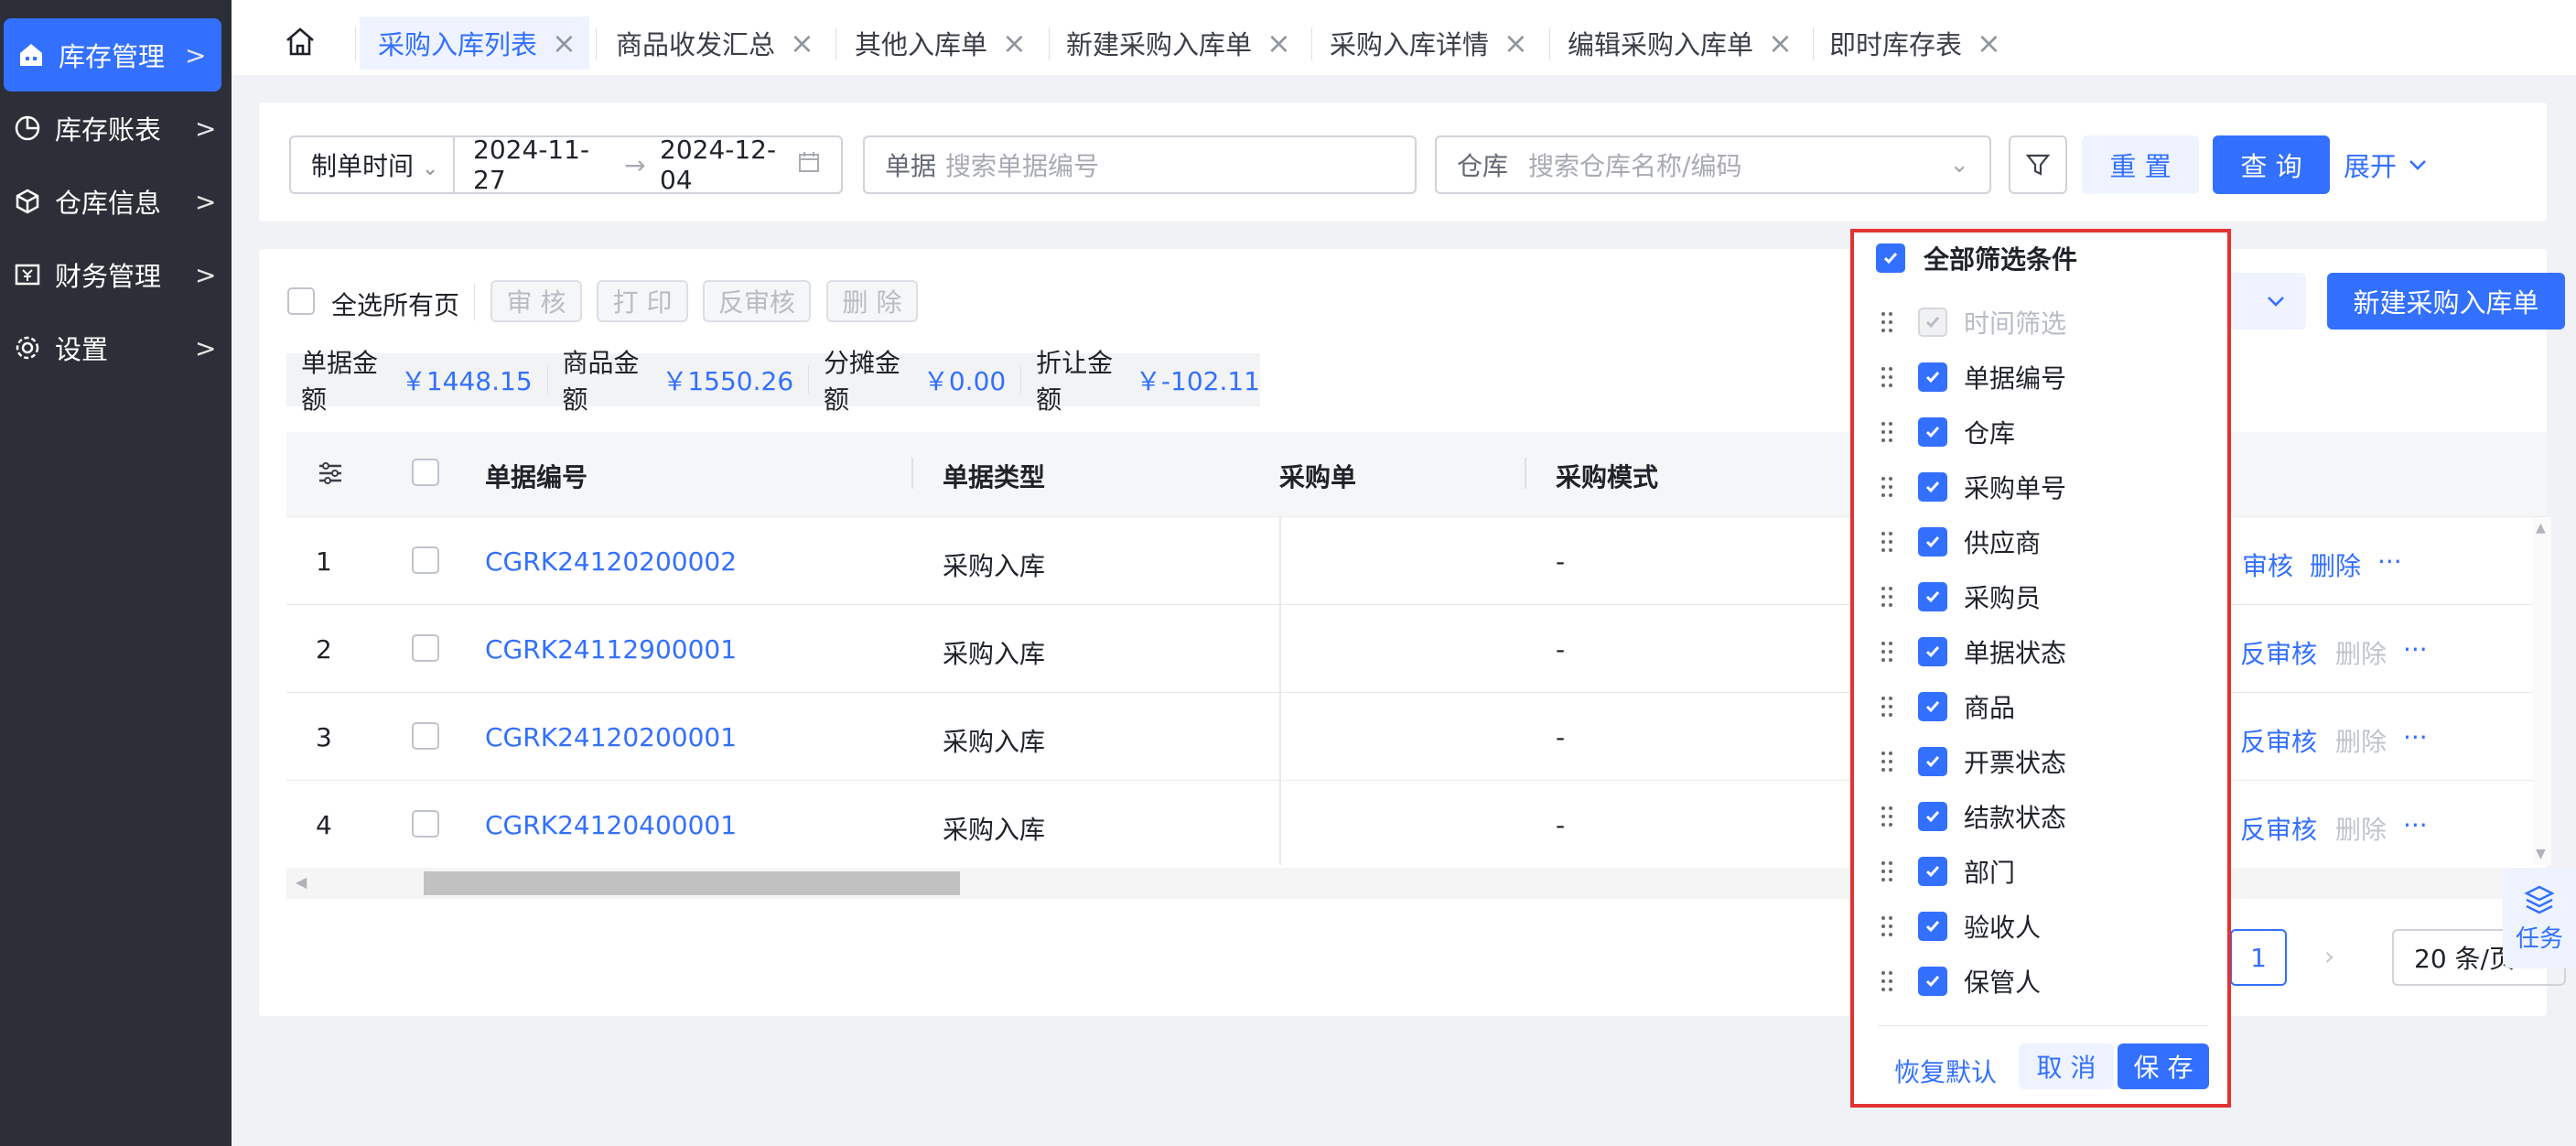 The width and height of the screenshot is (2576, 1146). Describe the element at coordinates (2140, 164) in the screenshot. I see `reset-button: 重 置` at that location.